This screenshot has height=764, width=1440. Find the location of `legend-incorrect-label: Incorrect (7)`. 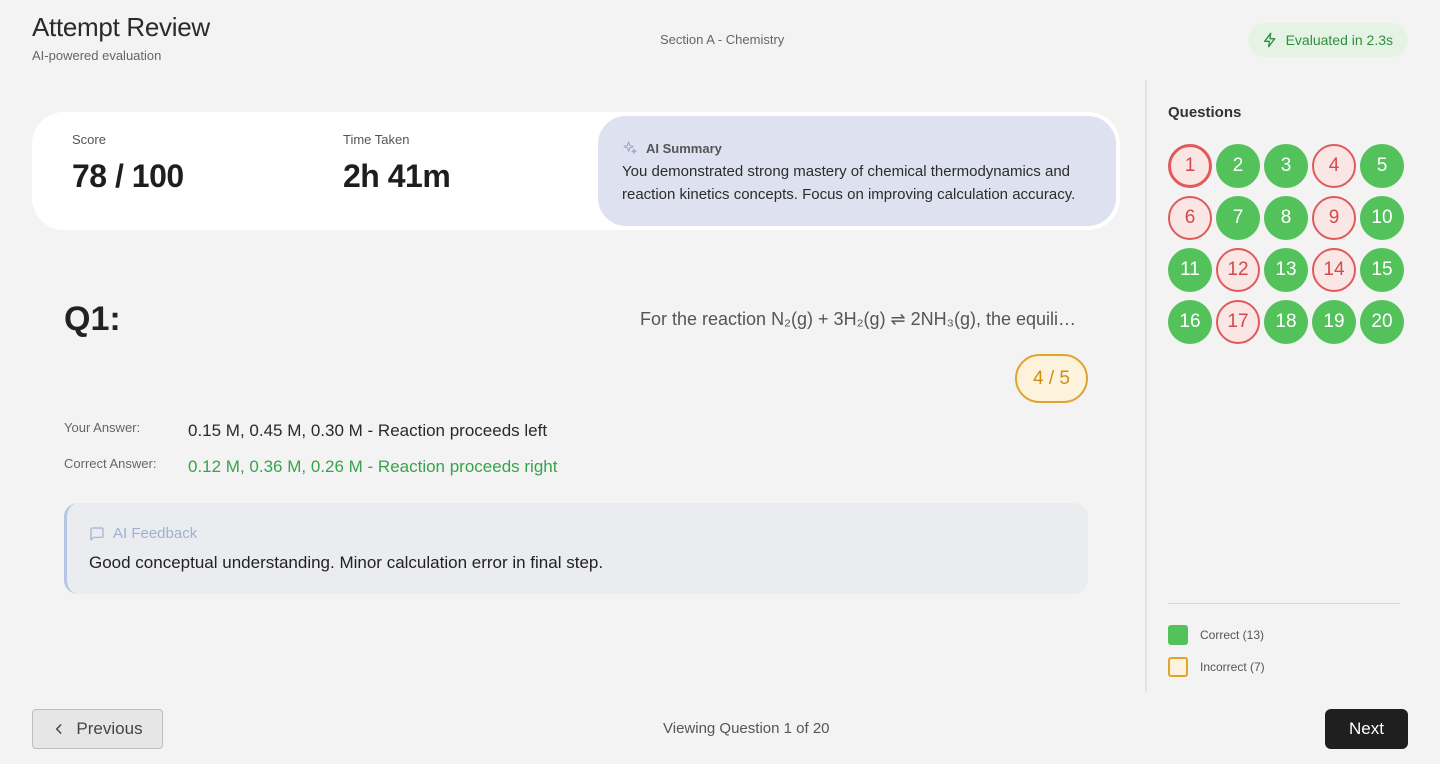

legend-incorrect-label: Incorrect (7) is located at coordinates (1232, 667).